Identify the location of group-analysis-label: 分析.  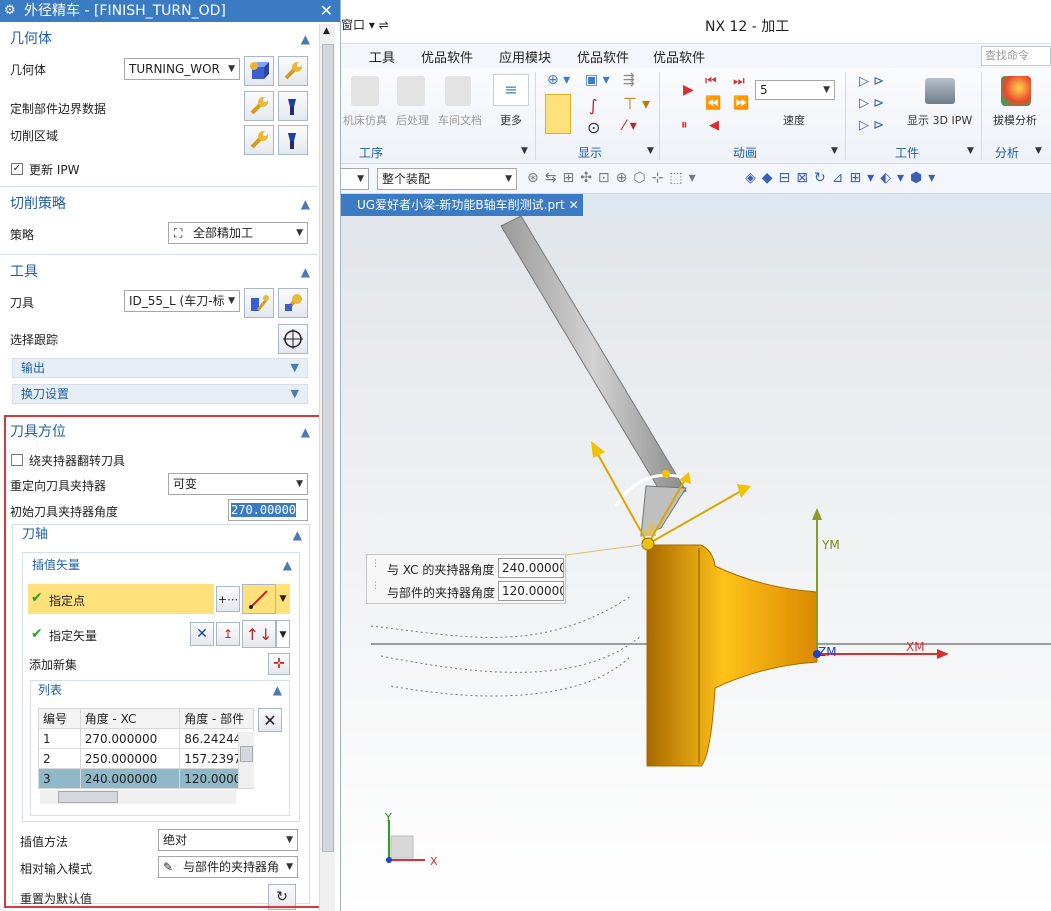
(1007, 153).